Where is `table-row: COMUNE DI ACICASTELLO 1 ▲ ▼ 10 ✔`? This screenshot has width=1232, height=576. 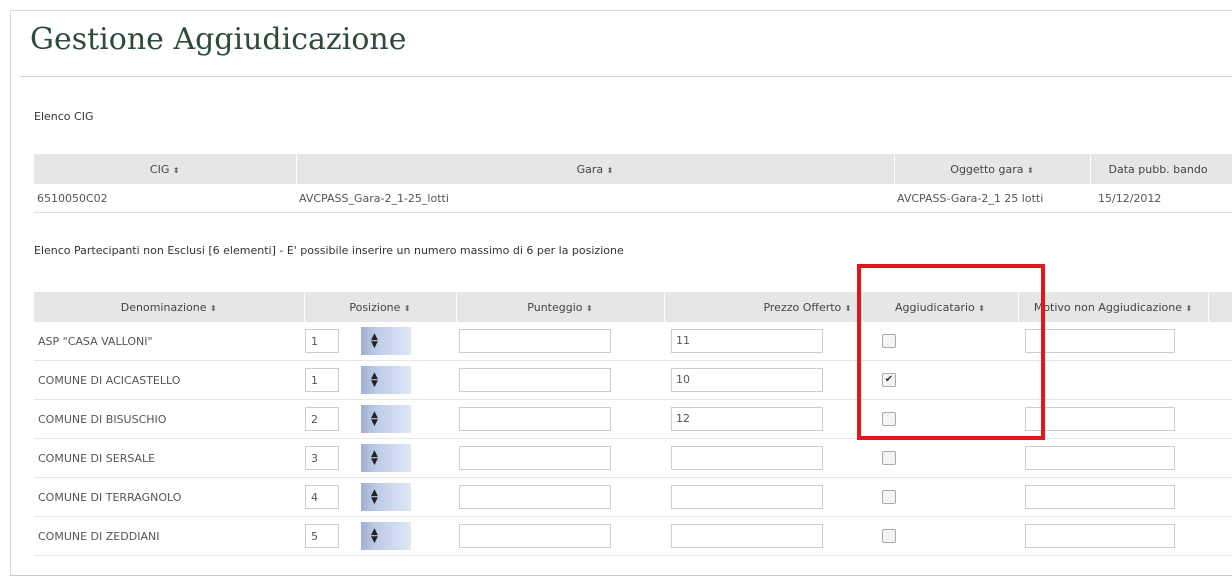
table-row: COMUNE DI ACICASTELLO 1 ▲ ▼ 10 ✔ is located at coordinates (633, 380).